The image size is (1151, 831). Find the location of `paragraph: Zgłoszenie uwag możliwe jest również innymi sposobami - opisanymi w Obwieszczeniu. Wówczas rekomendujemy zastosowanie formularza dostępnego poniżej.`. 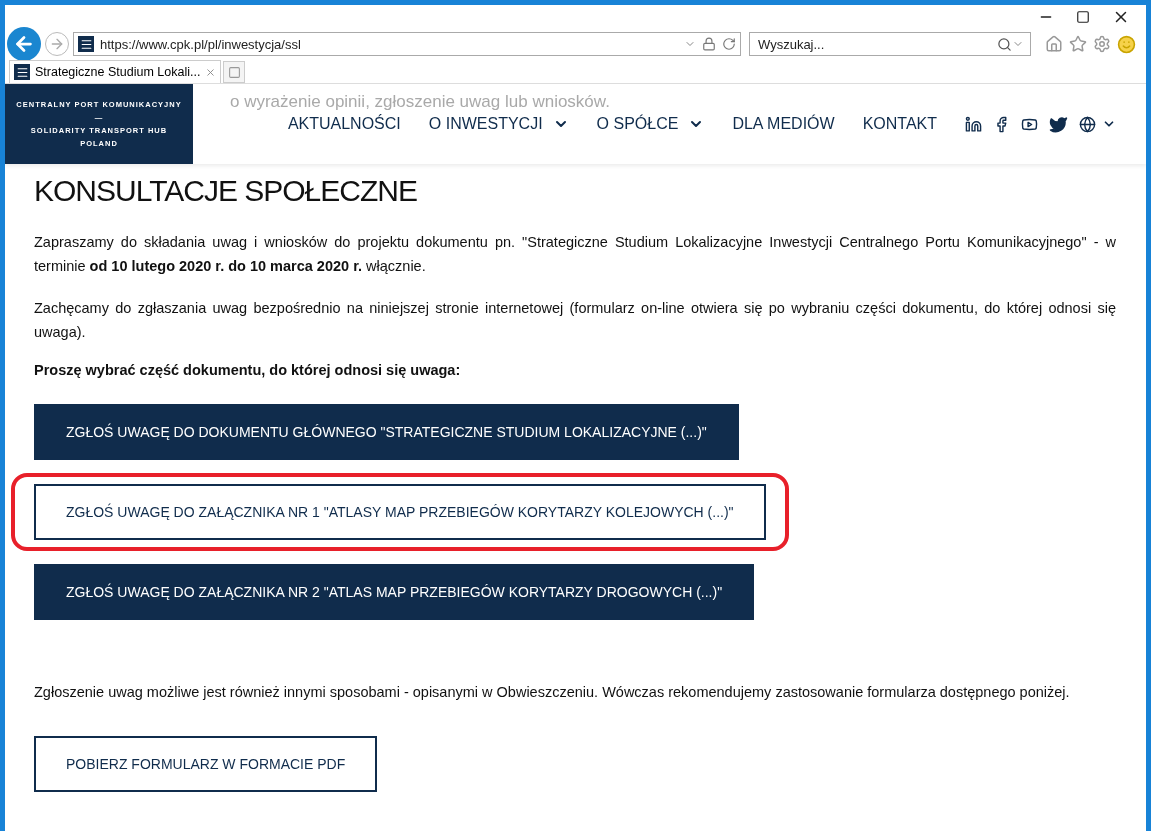

paragraph: Zgłoszenie uwag możliwe jest również innymi sposobami - opisanymi w Obwieszczeniu. Wówczas rekomendujemy zastosowanie formularza dostępnego poniżej. is located at coordinates (552, 692).